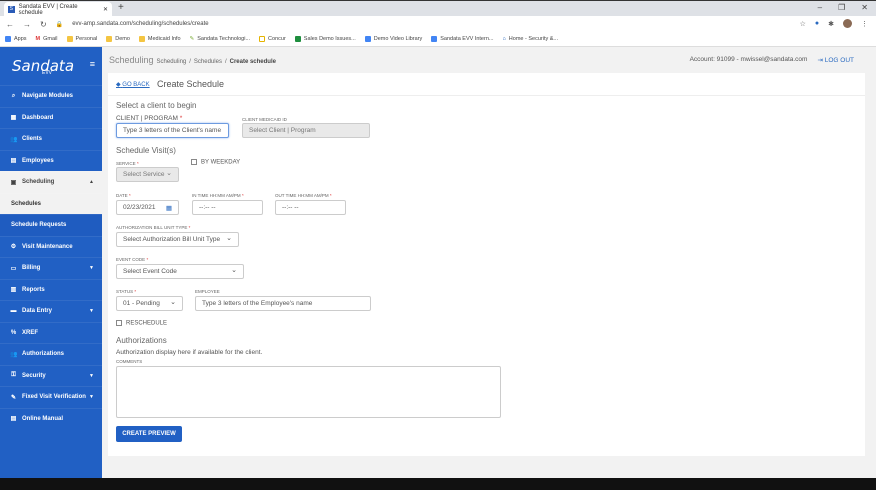 This screenshot has width=876, height=490. I want to click on bookmark: M Gmail, so click(47, 39).